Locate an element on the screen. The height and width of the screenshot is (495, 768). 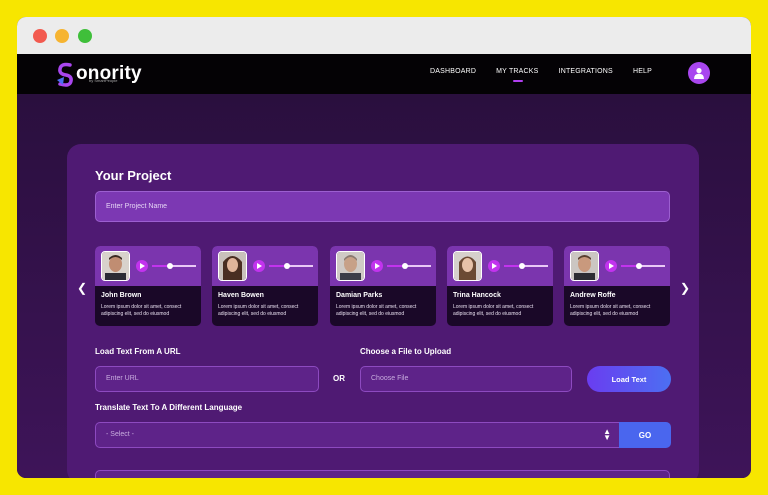
url-input: Enter URL is located at coordinates (207, 379).